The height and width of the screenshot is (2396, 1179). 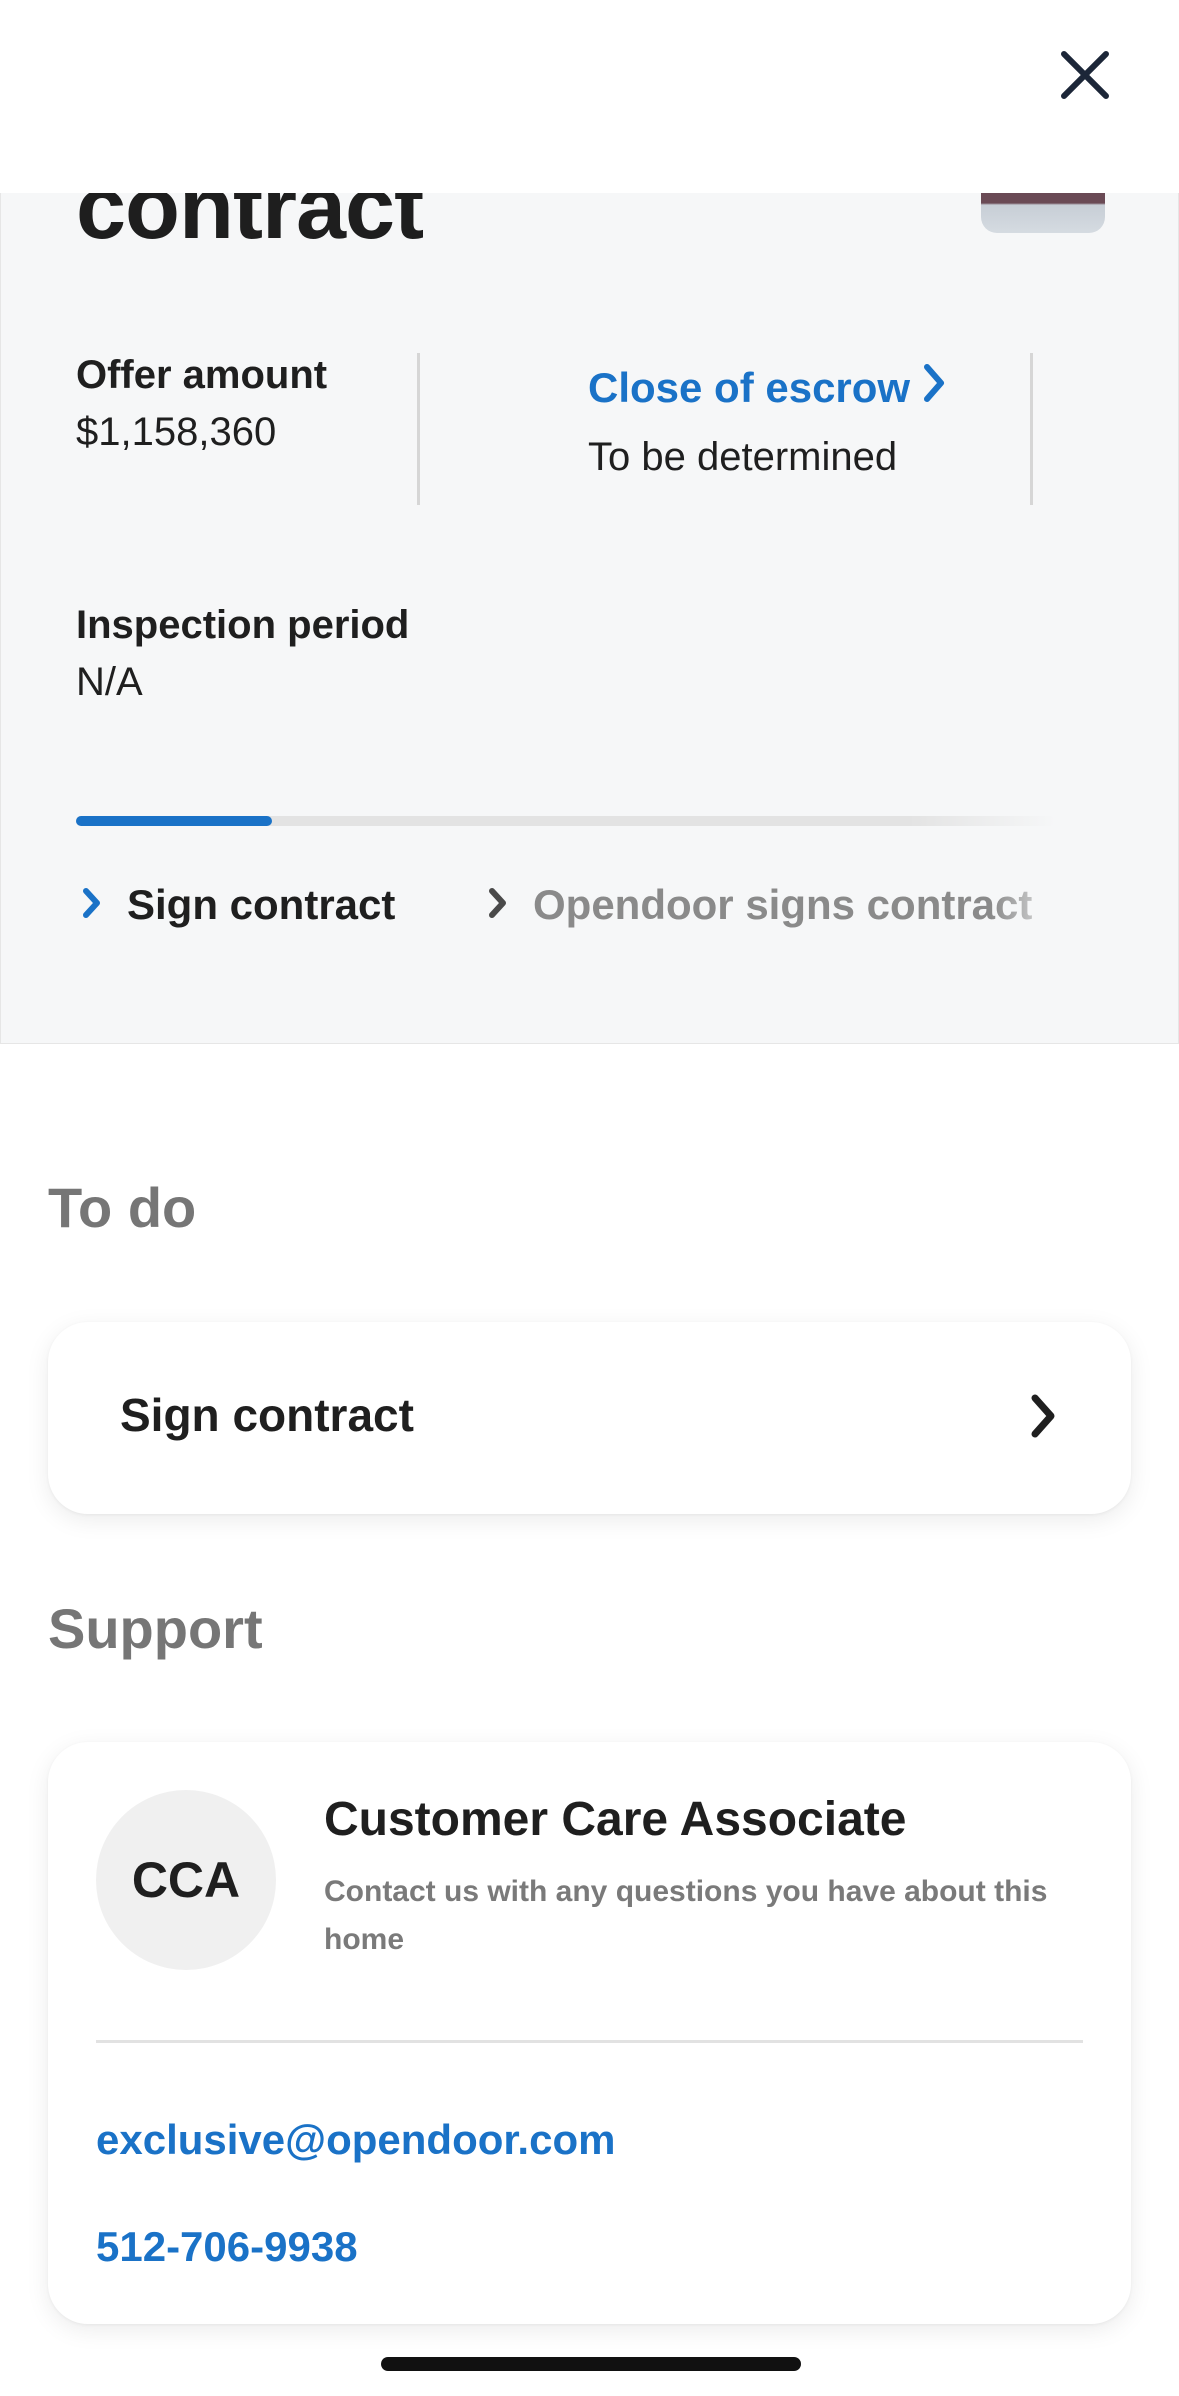 What do you see at coordinates (122, 1207) in the screenshot?
I see `todo-heading: To do` at bounding box center [122, 1207].